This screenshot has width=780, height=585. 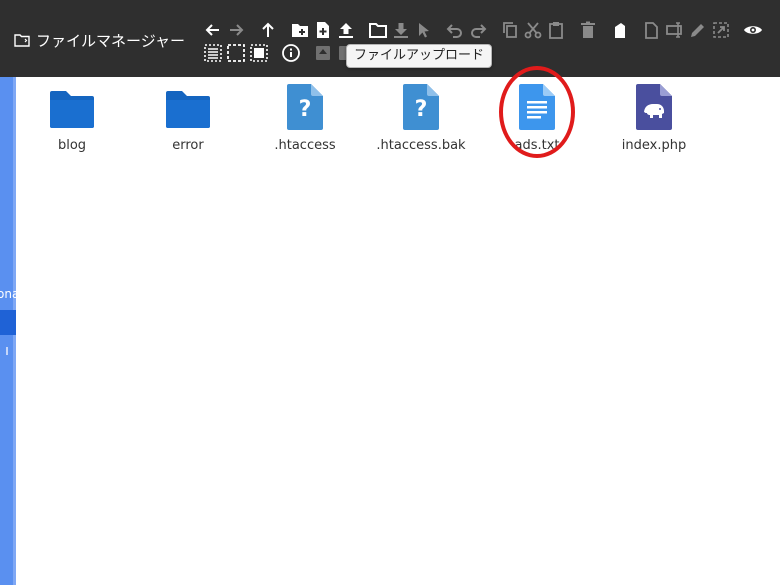 What do you see at coordinates (401, 30) in the screenshot?
I see `download-icon` at bounding box center [401, 30].